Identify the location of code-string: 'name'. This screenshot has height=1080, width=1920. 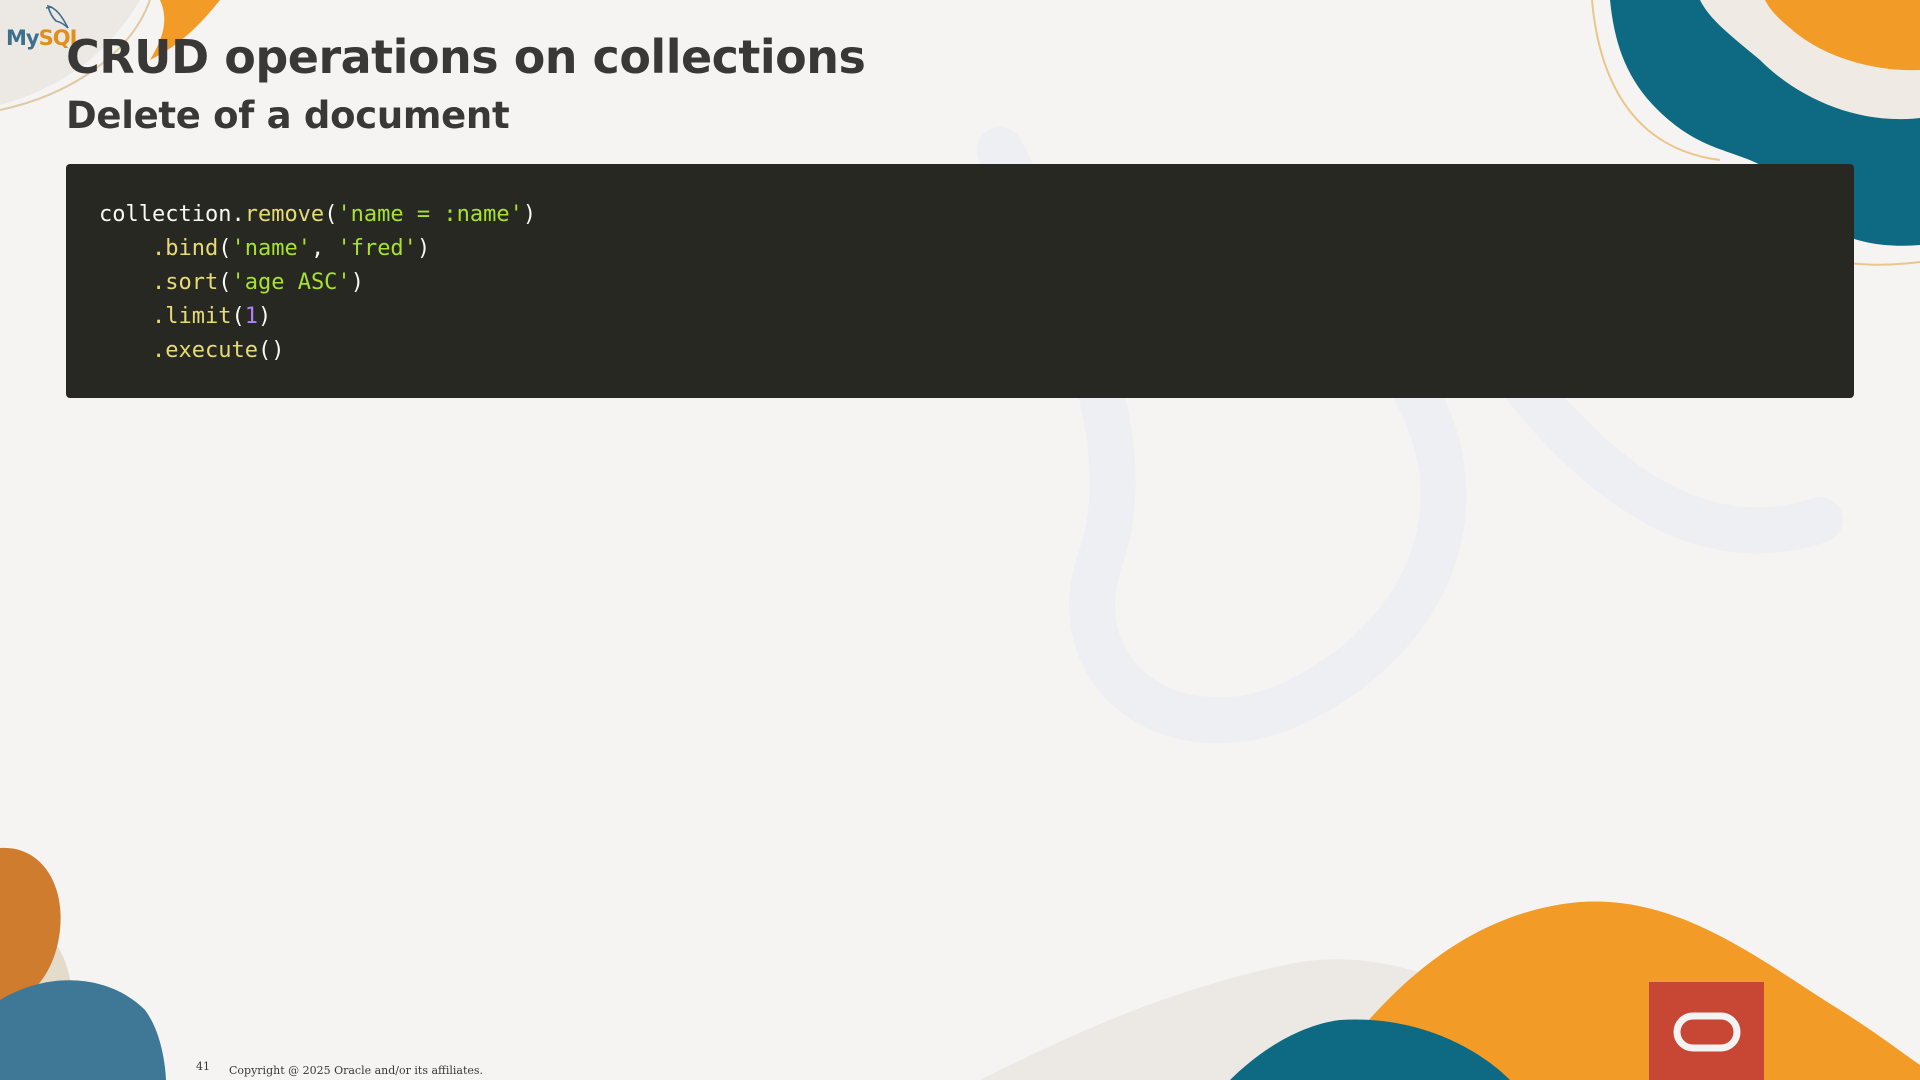
(271, 248).